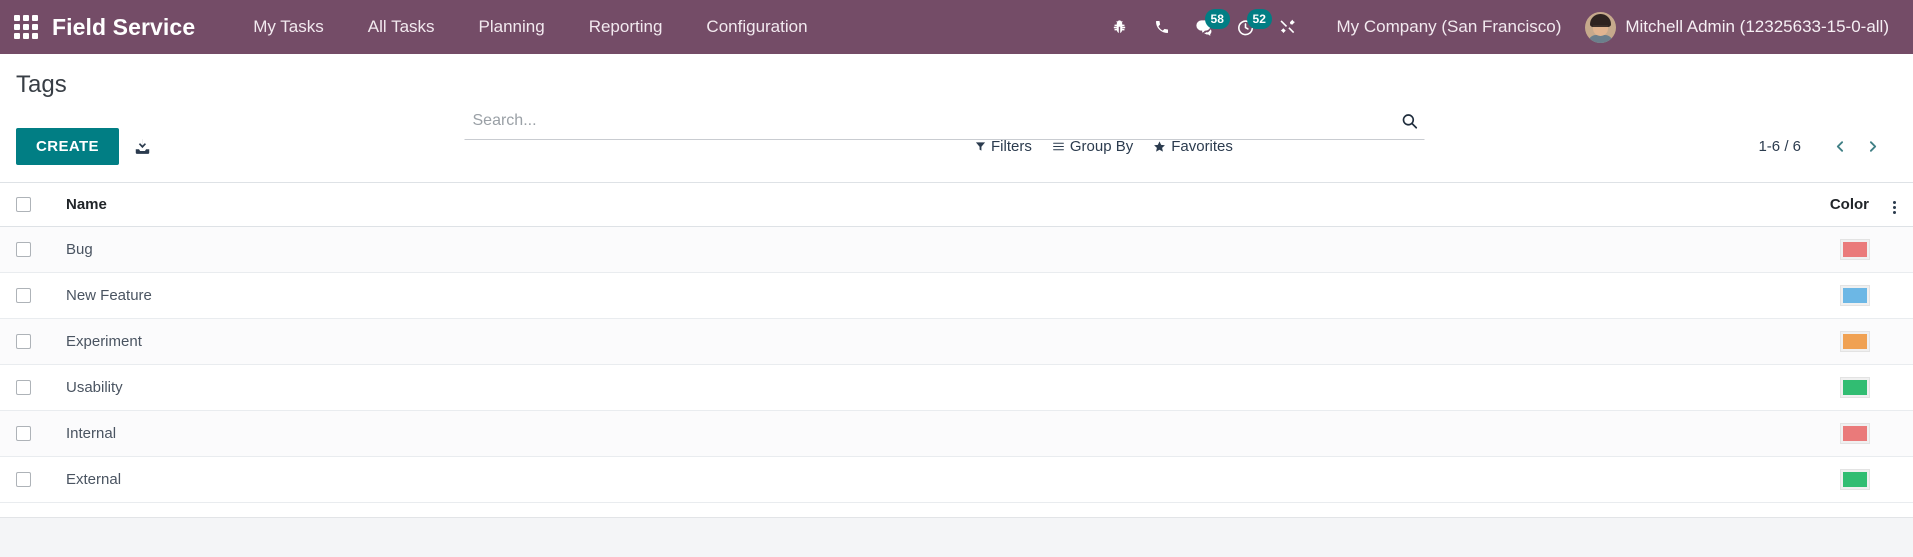  Describe the element at coordinates (1011, 146) in the screenshot. I see `filters-label: Filters` at that location.